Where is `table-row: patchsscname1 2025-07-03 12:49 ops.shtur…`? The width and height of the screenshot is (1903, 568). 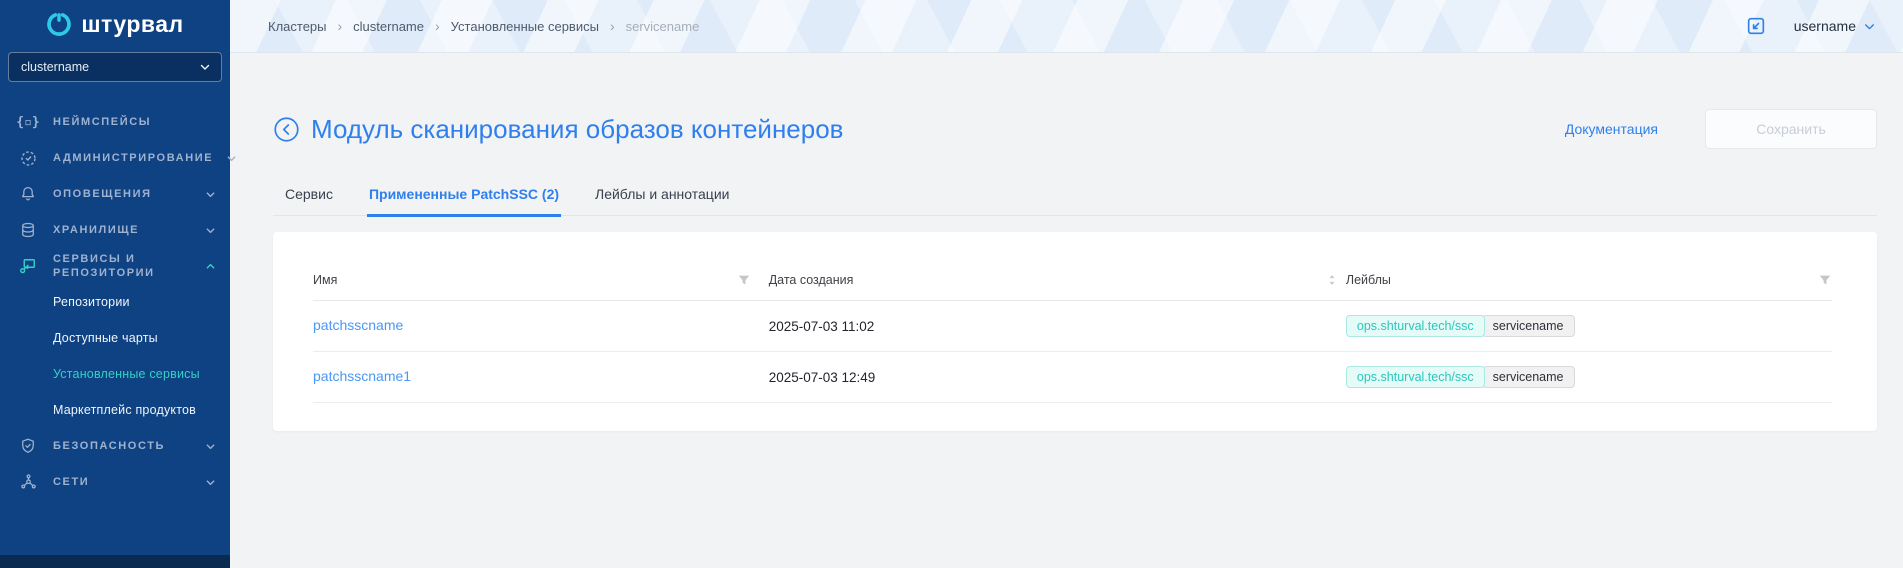 table-row: patchsscname1 2025-07-03 12:49 ops.shtur… is located at coordinates (1072, 377).